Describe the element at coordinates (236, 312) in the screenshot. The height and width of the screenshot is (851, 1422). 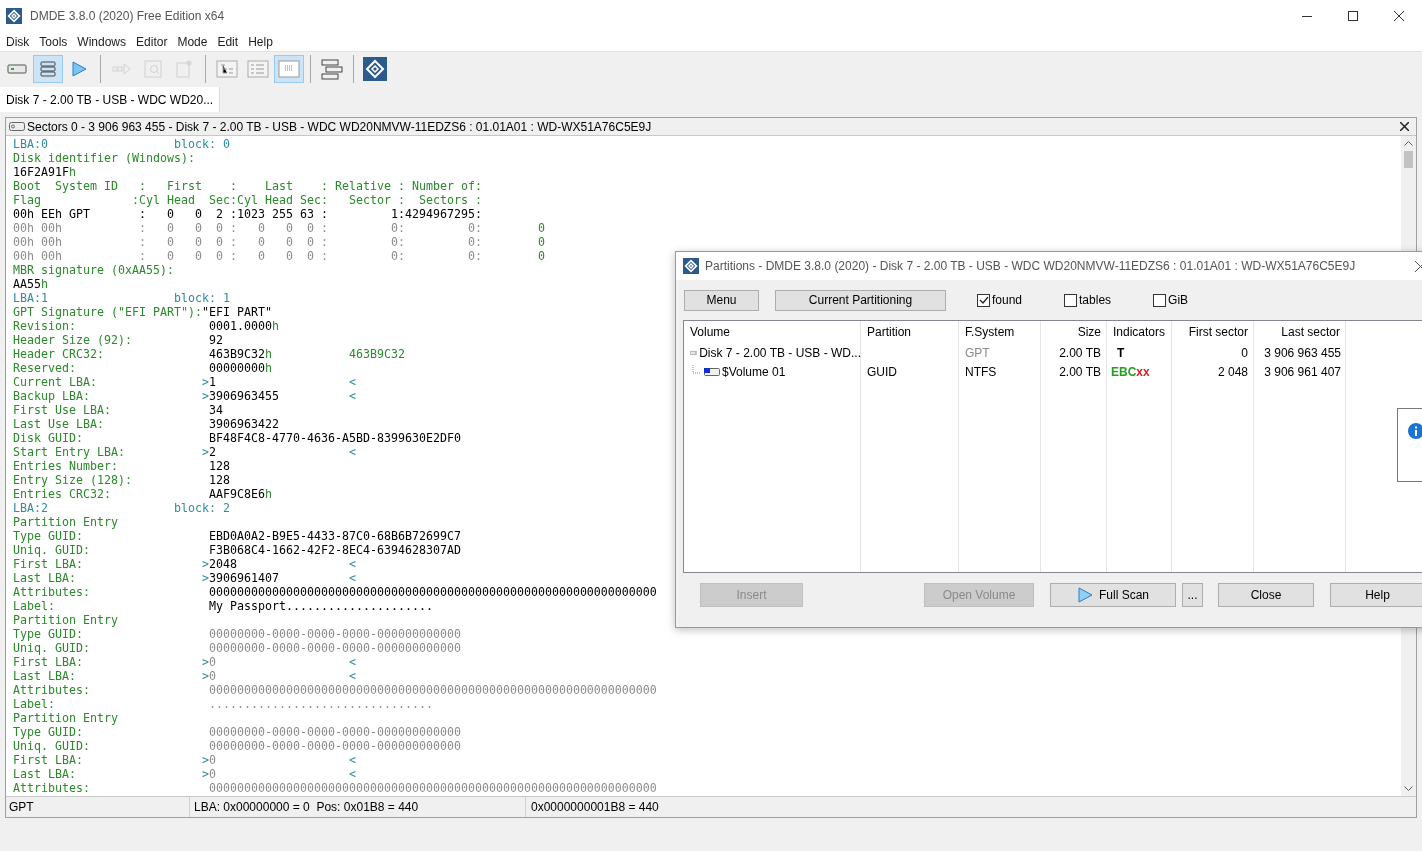
I see `field-value: "EFI PART"` at that location.